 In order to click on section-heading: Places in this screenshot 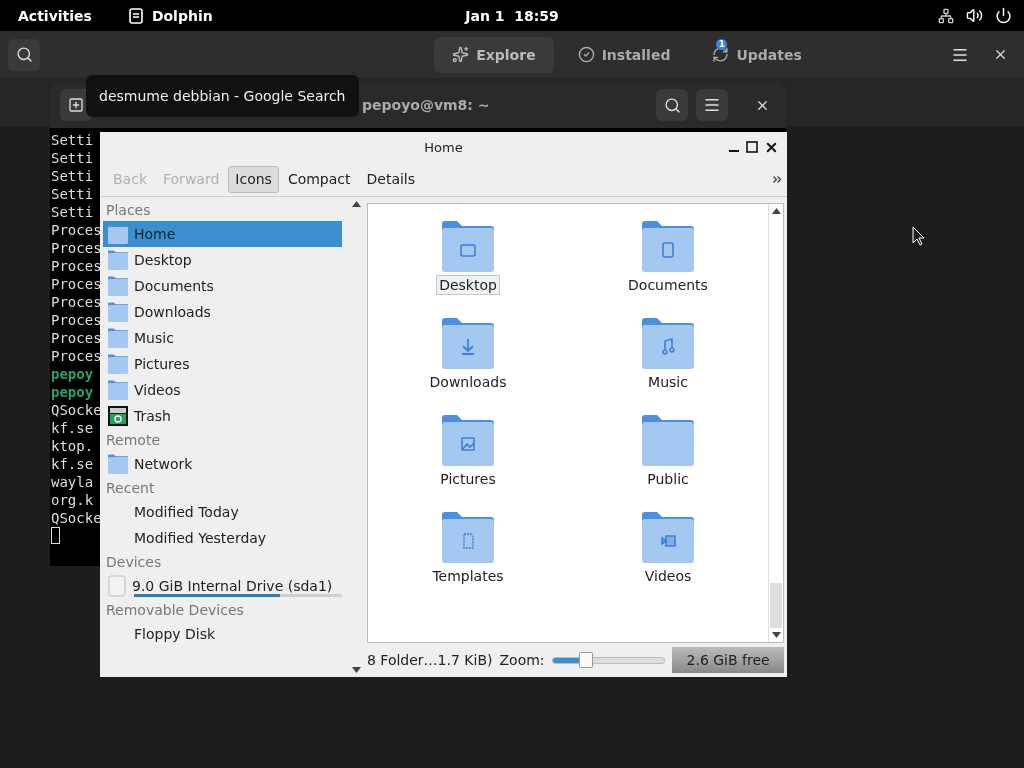, I will do `click(128, 210)`.